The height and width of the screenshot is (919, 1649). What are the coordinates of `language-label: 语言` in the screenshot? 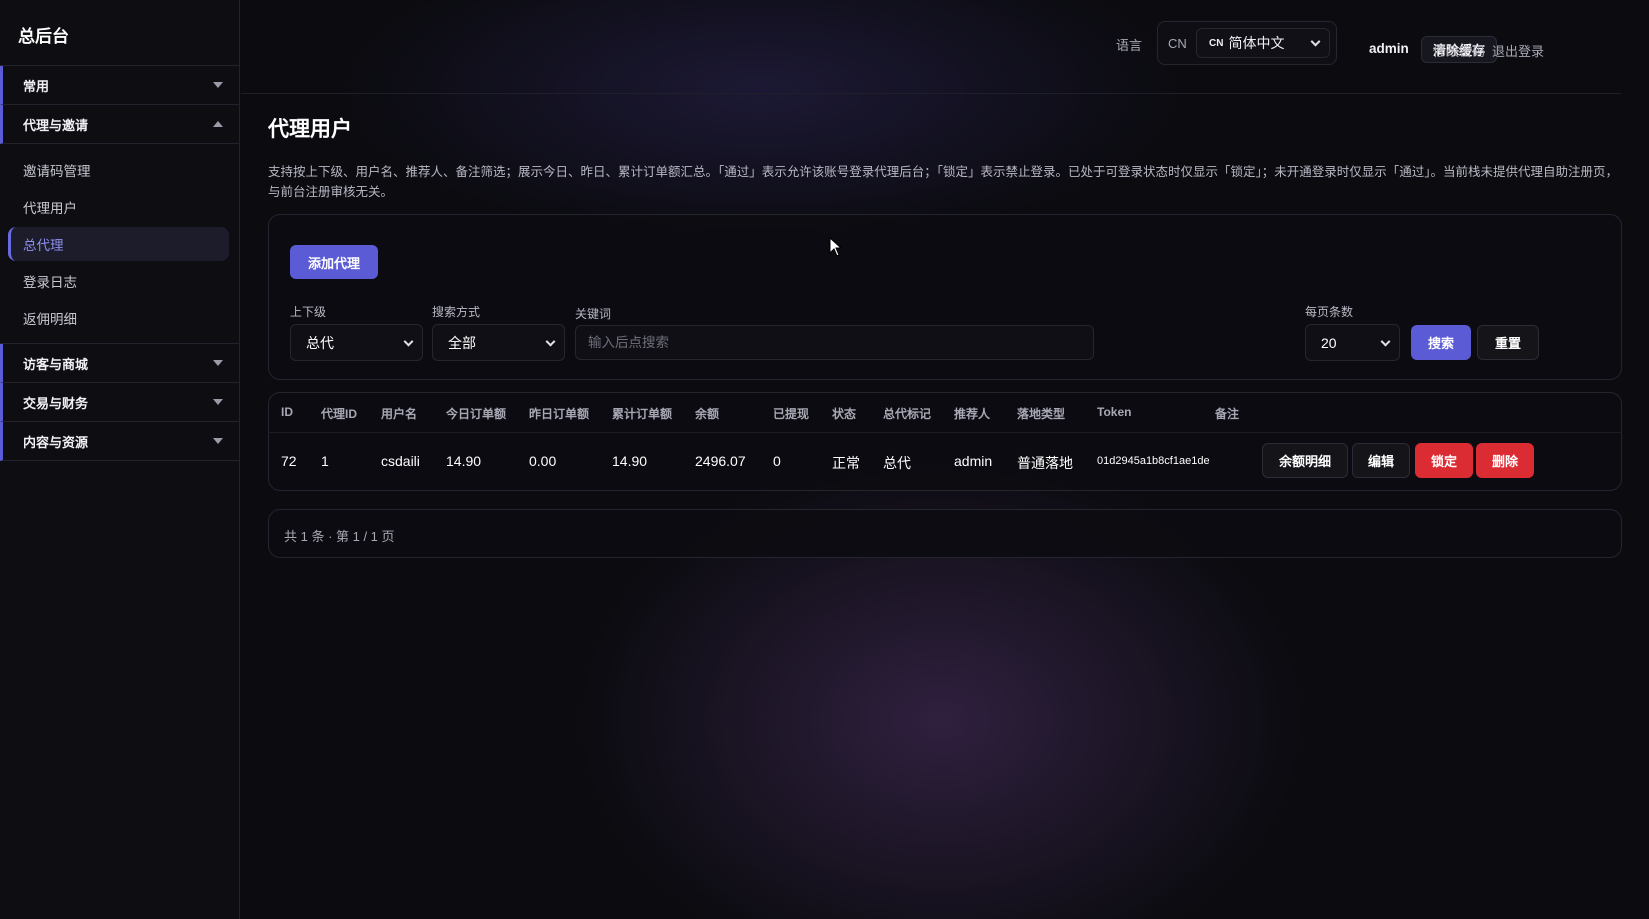 It's located at (1129, 45).